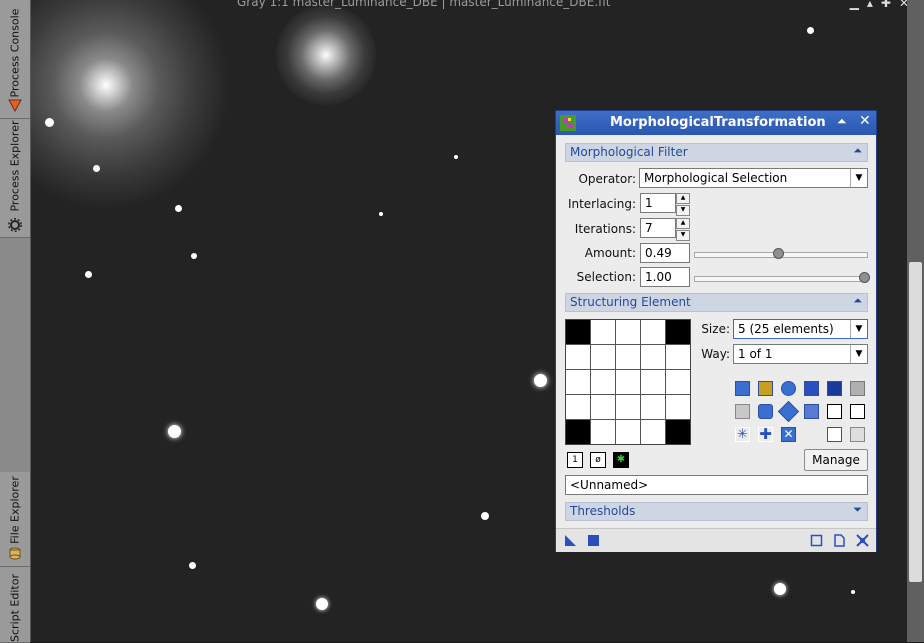 This screenshot has width=924, height=643. I want to click on selection-slider, so click(781, 279).